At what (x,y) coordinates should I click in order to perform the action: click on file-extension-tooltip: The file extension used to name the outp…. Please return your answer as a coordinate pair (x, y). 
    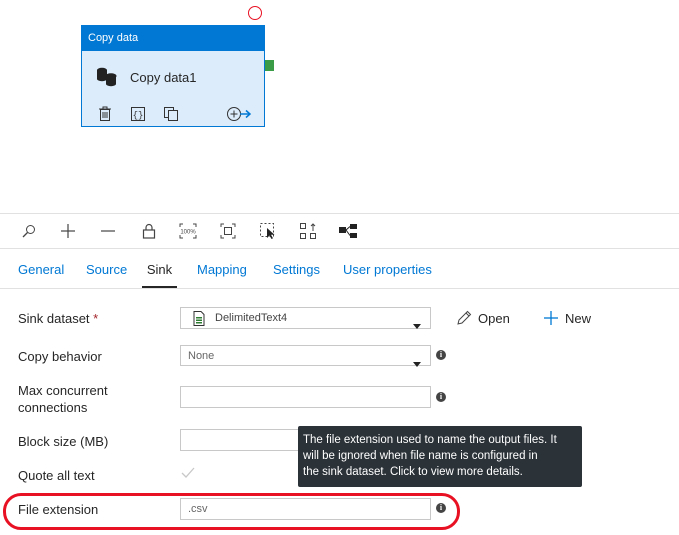
    Looking at the image, I should click on (440, 456).